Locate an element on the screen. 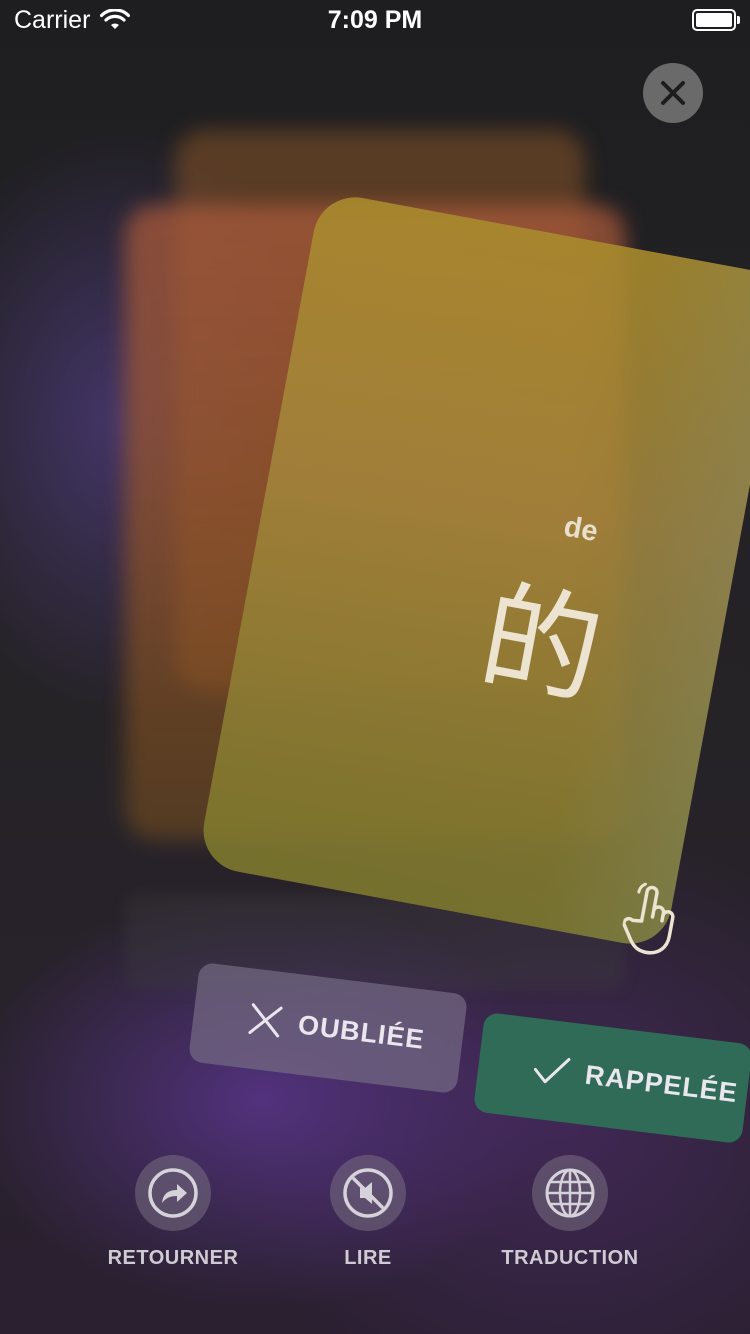 This screenshot has height=1334, width=750. close-icon is located at coordinates (673, 93).